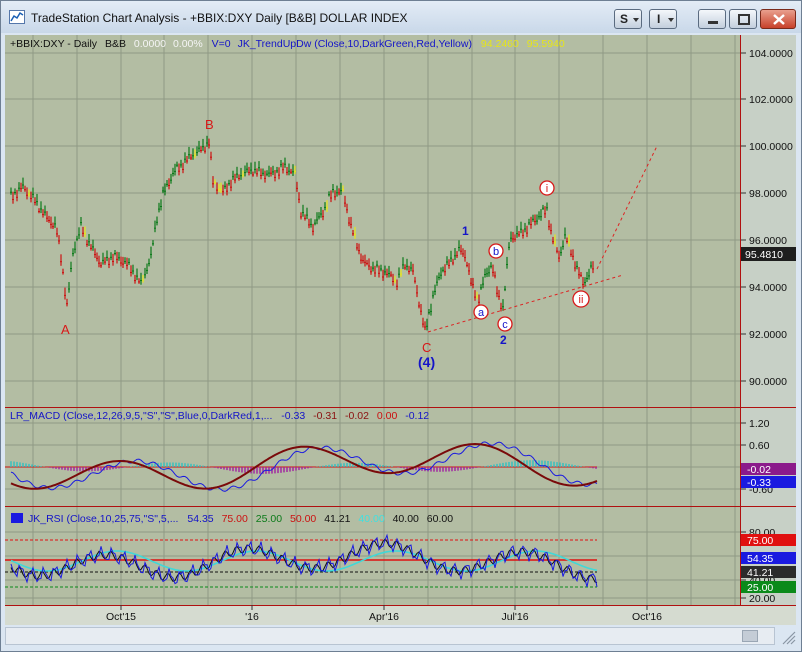  What do you see at coordinates (357, 416) in the screenshot?
I see `macd-value-3: -0.02` at bounding box center [357, 416].